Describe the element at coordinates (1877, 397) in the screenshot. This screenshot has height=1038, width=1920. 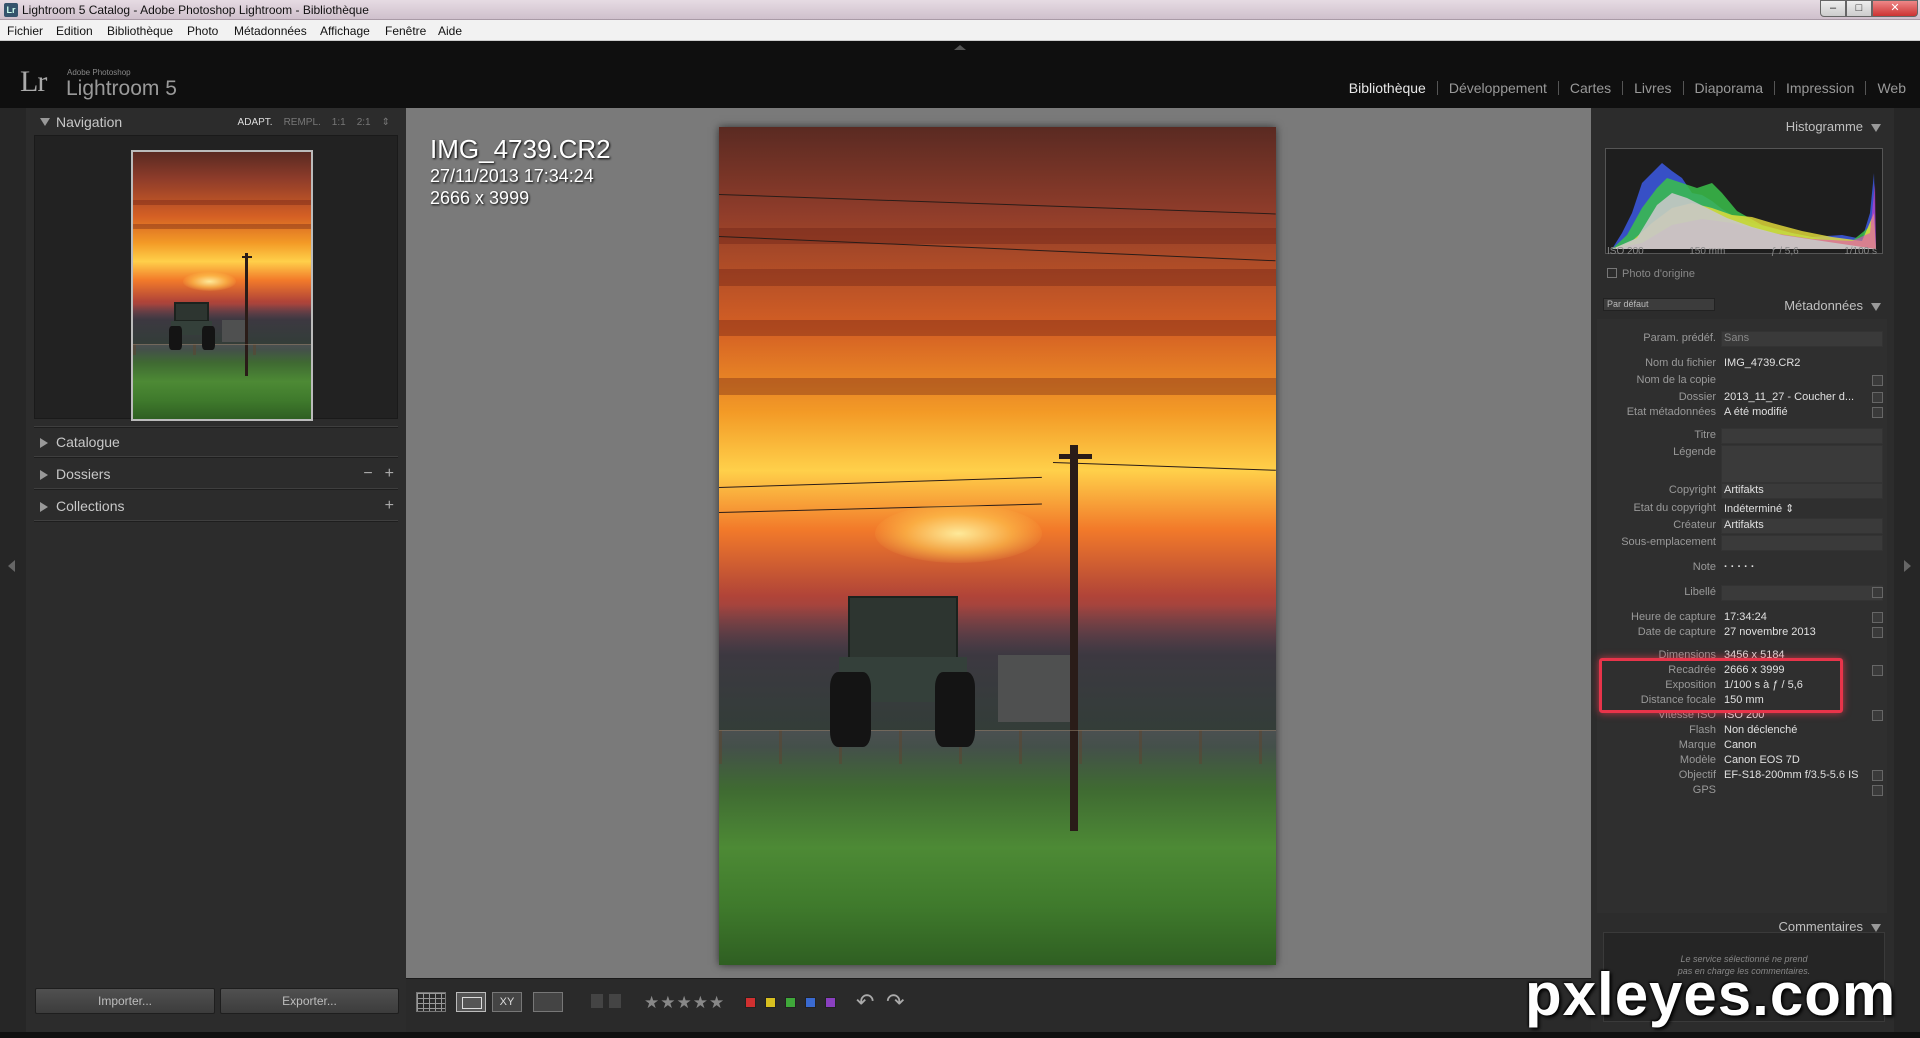
I see `go-to-folder-icon` at that location.